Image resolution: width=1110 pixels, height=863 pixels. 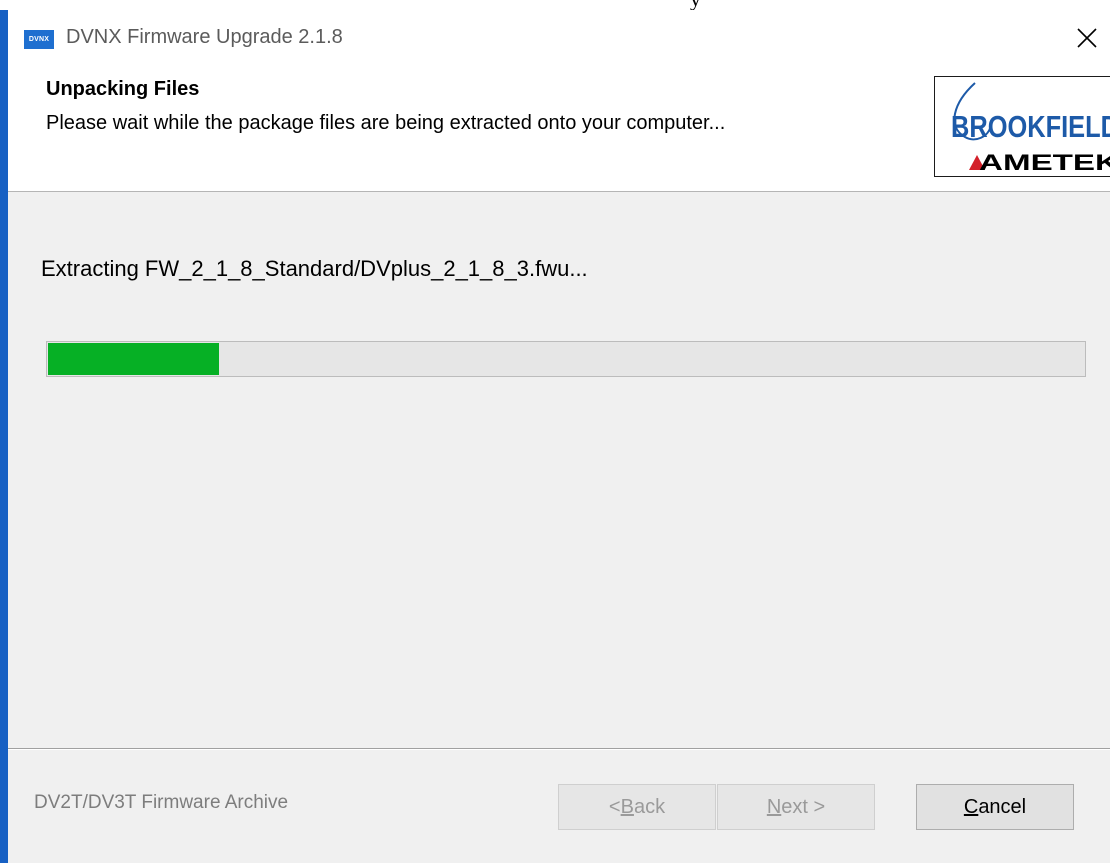 What do you see at coordinates (614, 806) in the screenshot?
I see `back-button-prefix: <` at bounding box center [614, 806].